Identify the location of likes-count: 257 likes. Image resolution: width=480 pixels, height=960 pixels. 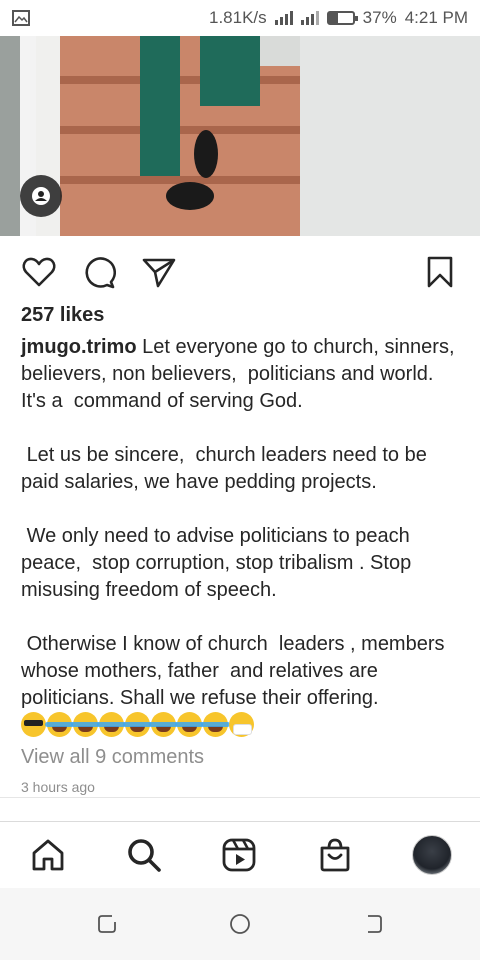
(62, 315).